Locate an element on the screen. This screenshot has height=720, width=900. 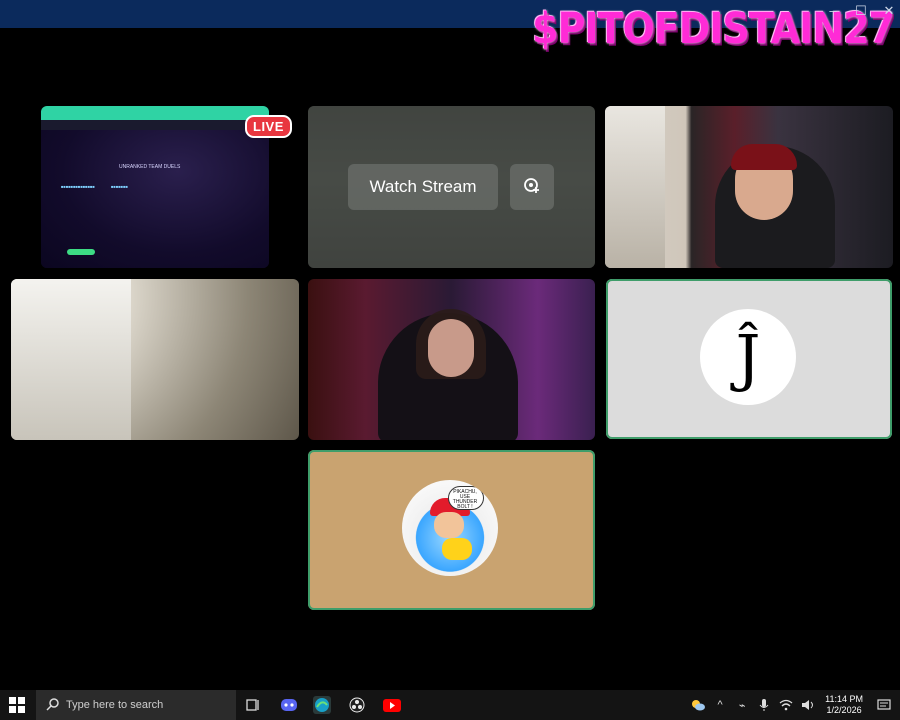
popout-icon is located at coordinates (532, 187).